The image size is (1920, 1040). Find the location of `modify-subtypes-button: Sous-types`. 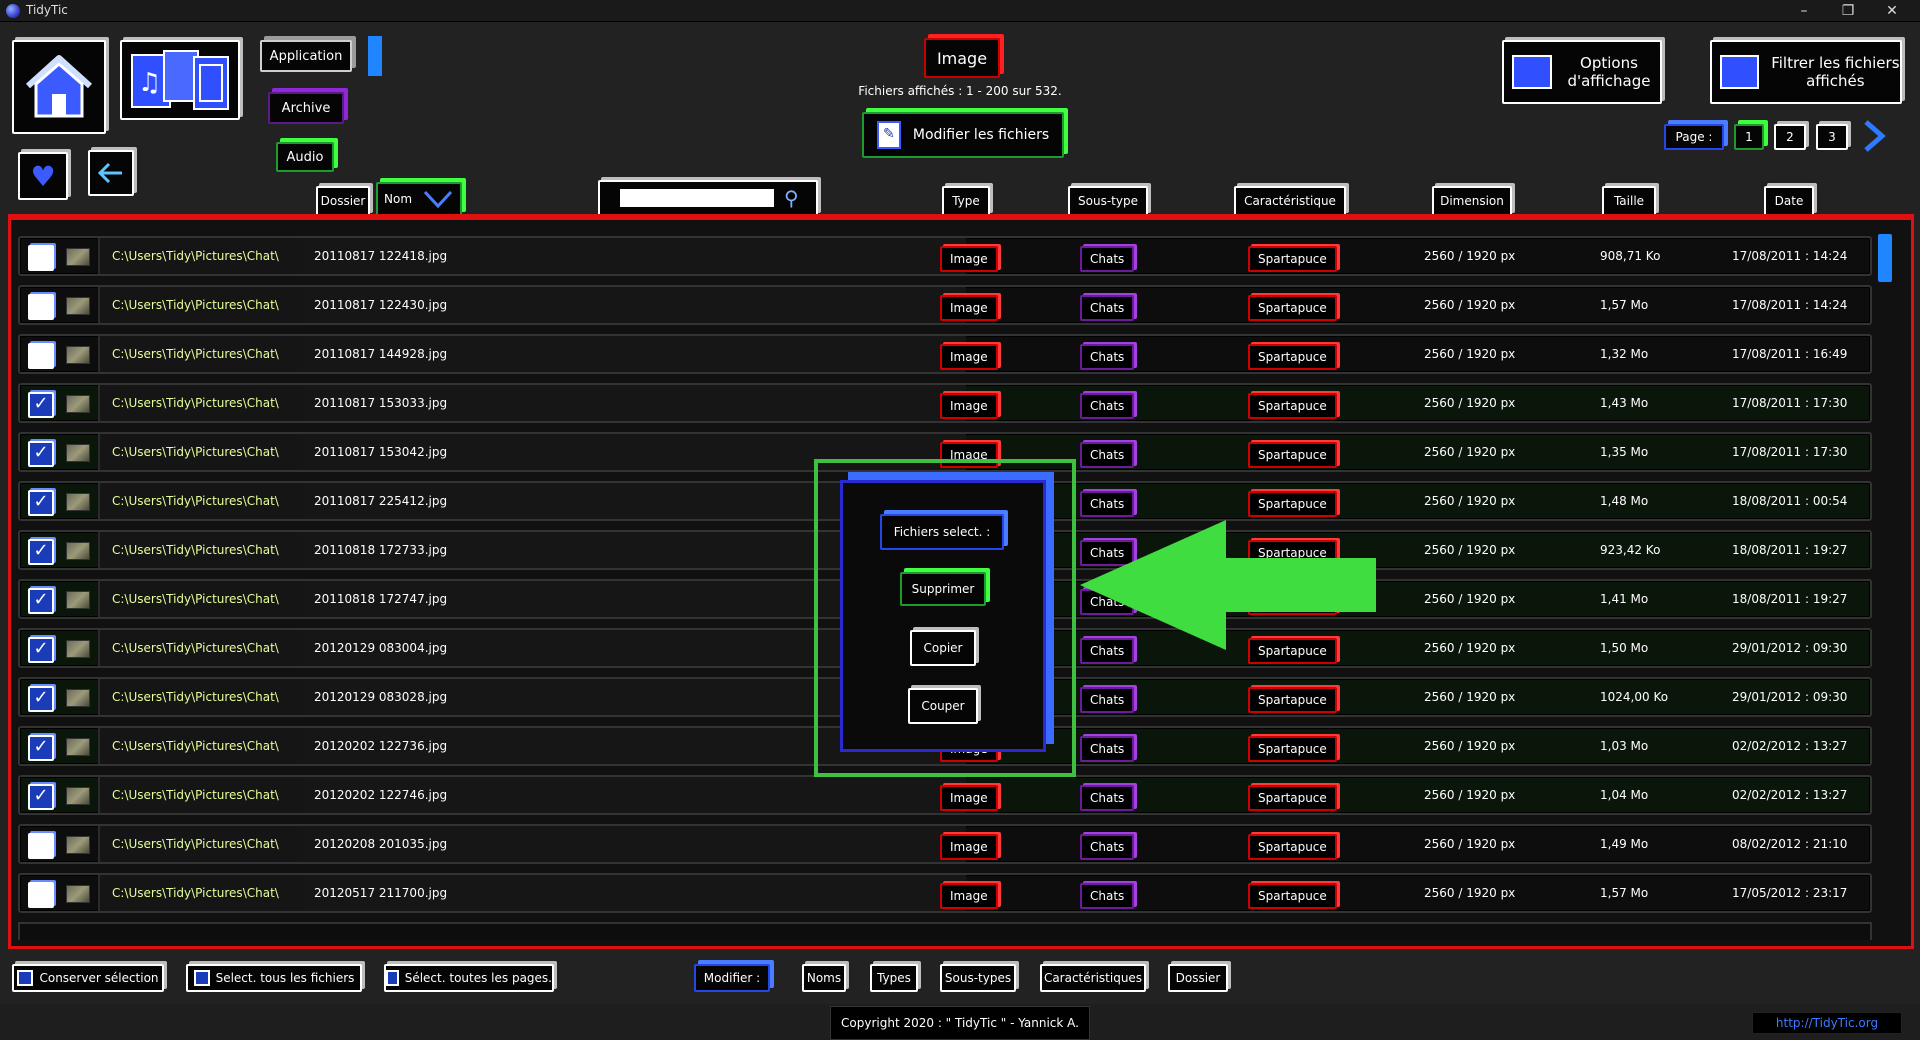

modify-subtypes-button: Sous-types is located at coordinates (978, 978).